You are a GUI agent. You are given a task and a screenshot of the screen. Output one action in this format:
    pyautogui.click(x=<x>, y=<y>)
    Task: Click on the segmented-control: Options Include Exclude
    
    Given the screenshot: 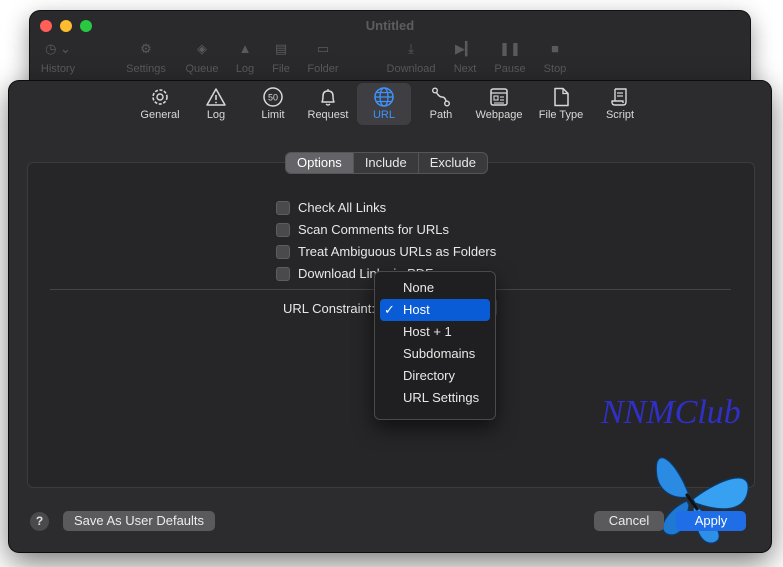 What is the action you would take?
    pyautogui.click(x=386, y=163)
    